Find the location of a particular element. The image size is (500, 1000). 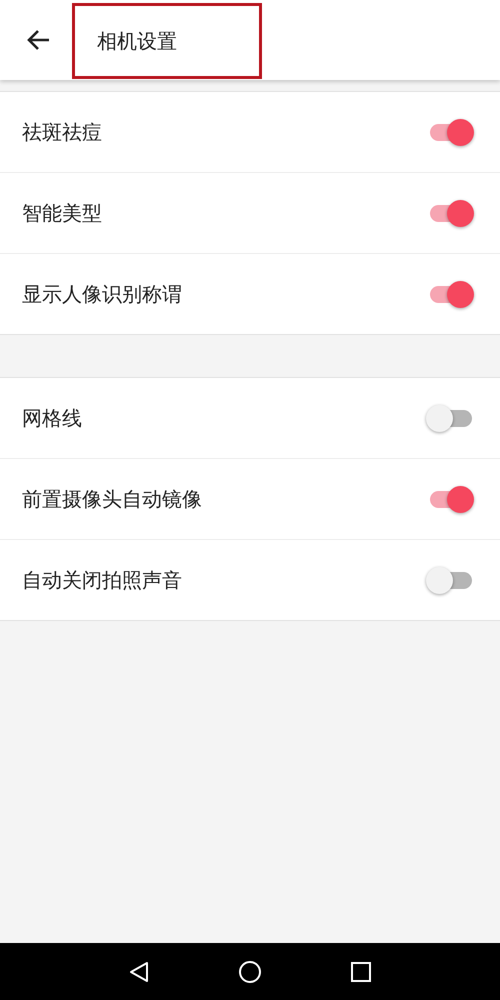

setting-label: 自动关闭拍照声音 is located at coordinates (102, 580).